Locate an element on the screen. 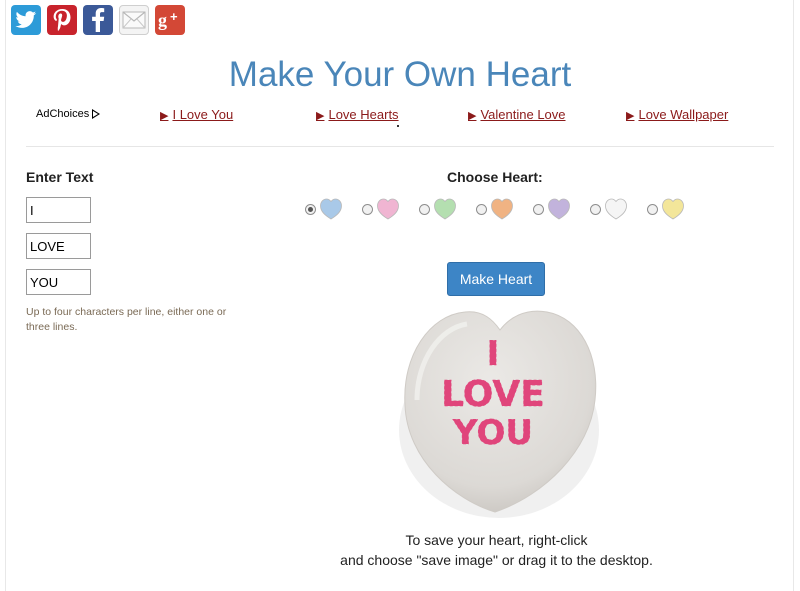 The image size is (800, 591). ad-link-love-wallpaper: ▶ Love Wallpaper is located at coordinates (677, 114).